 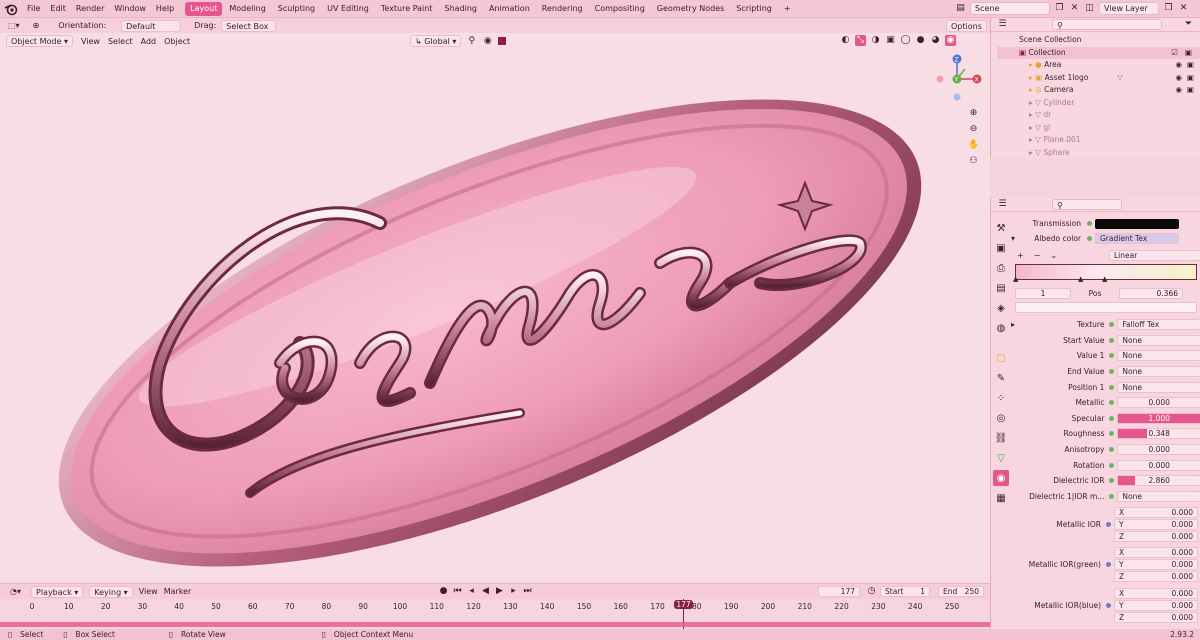 What do you see at coordinates (1098, 140) in the screenshot?
I see `outliner-item-plane: ▸ ▽ Plane.001` at bounding box center [1098, 140].